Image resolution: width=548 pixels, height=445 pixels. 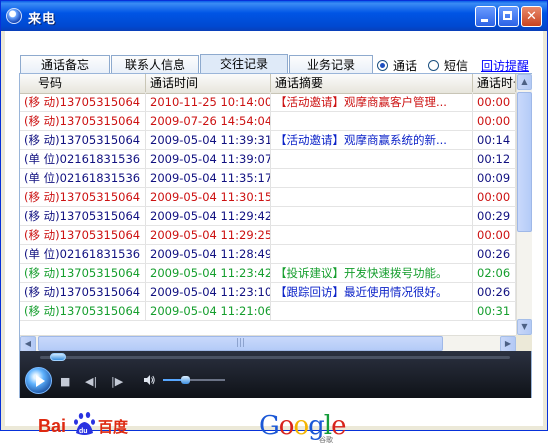 I want to click on scroll-up-button: ▲, so click(x=524, y=82).